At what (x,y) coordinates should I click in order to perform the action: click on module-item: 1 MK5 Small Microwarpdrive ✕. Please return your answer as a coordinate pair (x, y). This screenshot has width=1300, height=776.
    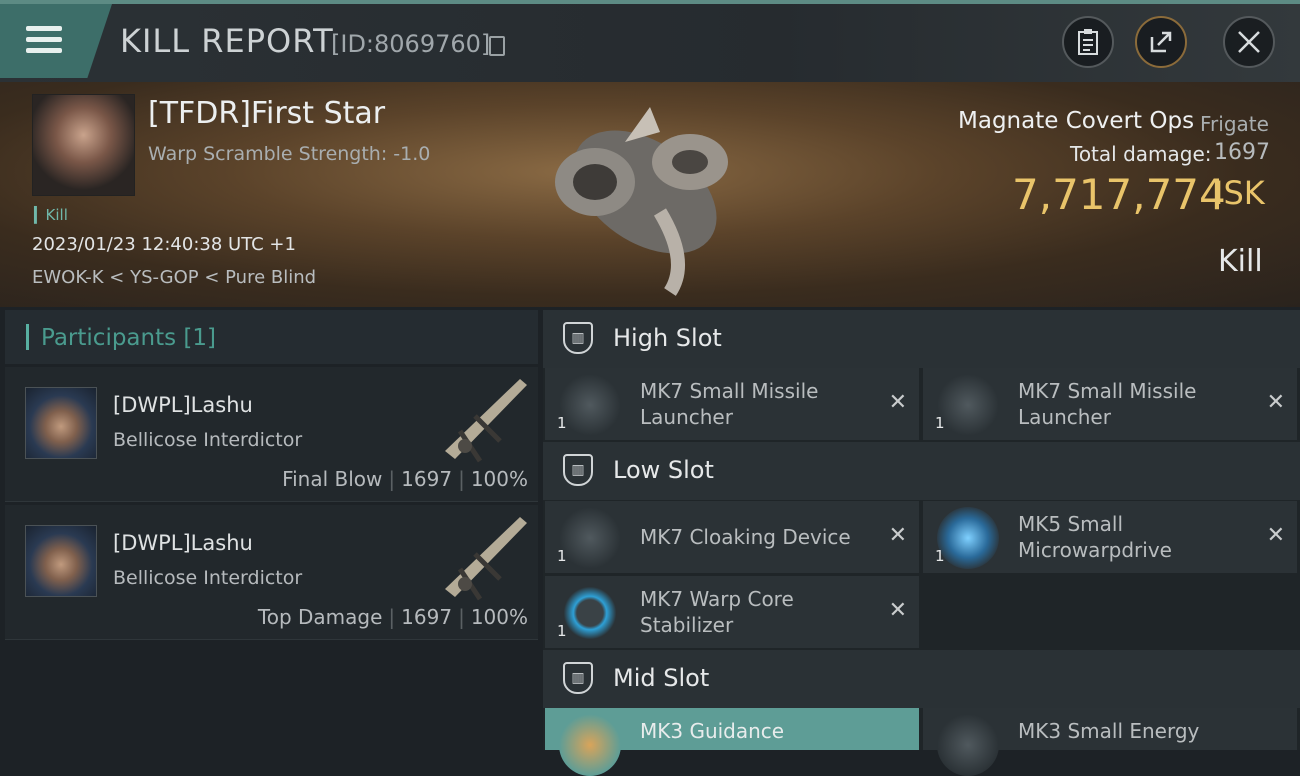
    Looking at the image, I should click on (1110, 537).